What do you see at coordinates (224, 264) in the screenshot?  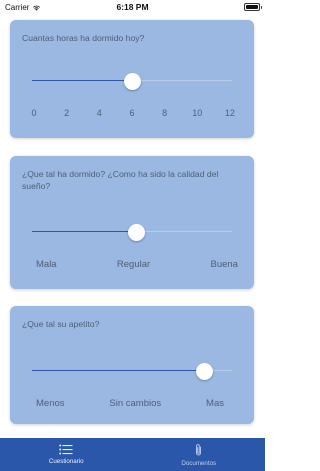 I see `option-label-high: Buena` at bounding box center [224, 264].